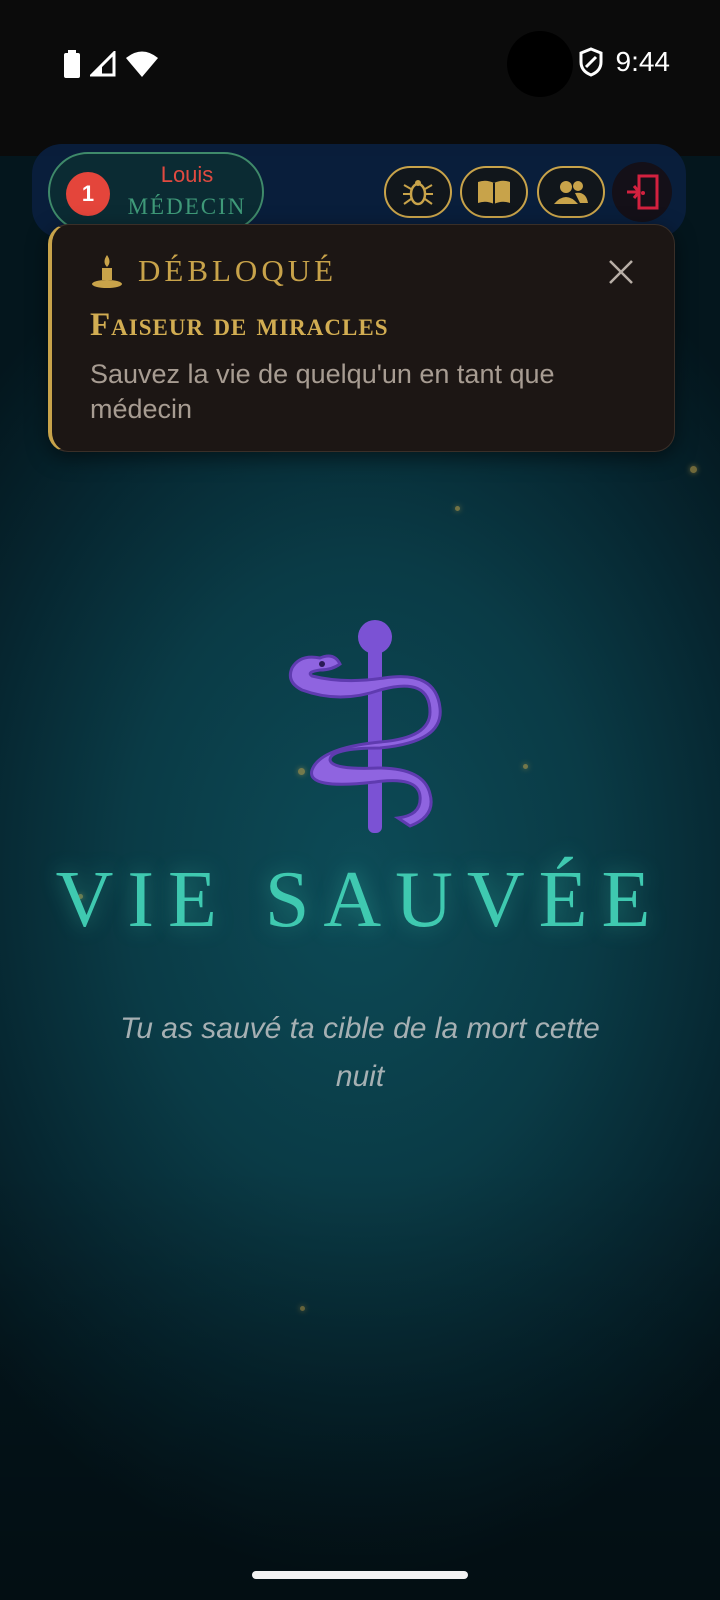 This screenshot has height=1600, width=720. I want to click on bug-icon, so click(418, 193).